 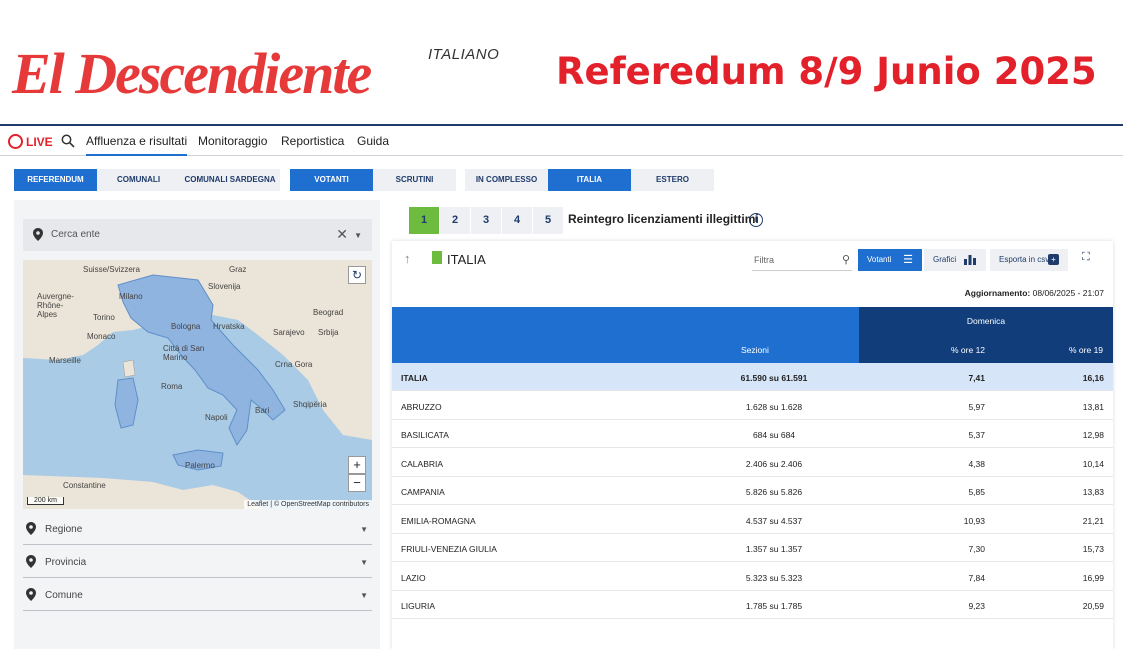 What do you see at coordinates (976, 549) in the screenshot?
I see `cell-ore12: 7,30` at bounding box center [976, 549].